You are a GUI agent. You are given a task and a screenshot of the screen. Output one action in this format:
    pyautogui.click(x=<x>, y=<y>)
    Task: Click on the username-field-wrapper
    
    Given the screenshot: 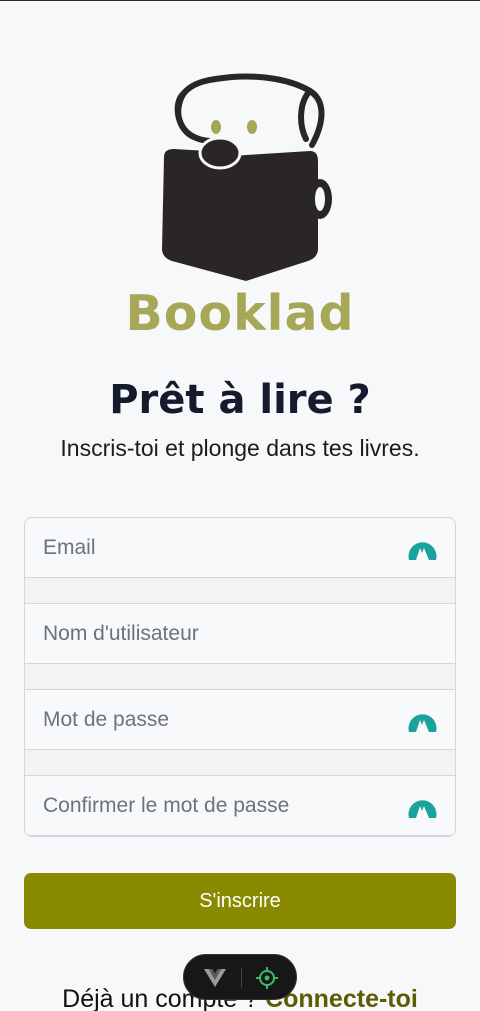 What is the action you would take?
    pyautogui.click(x=240, y=633)
    